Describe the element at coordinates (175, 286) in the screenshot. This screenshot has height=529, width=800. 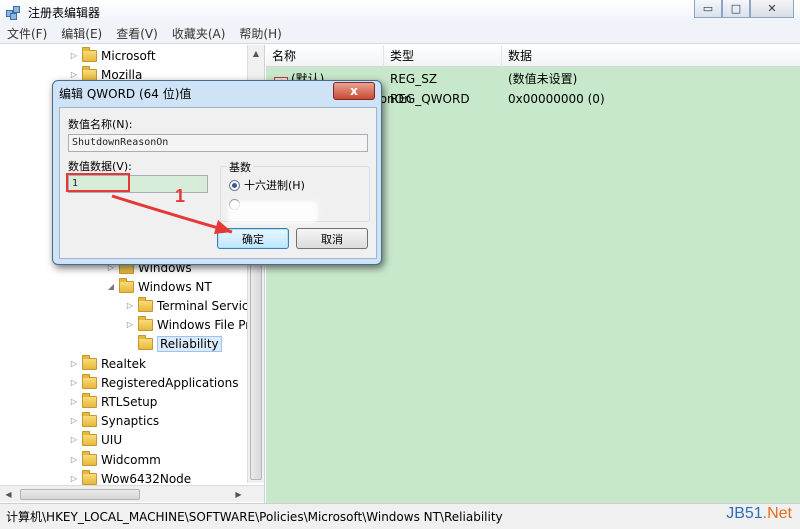
I see `tree-item-label: Windows NT` at that location.